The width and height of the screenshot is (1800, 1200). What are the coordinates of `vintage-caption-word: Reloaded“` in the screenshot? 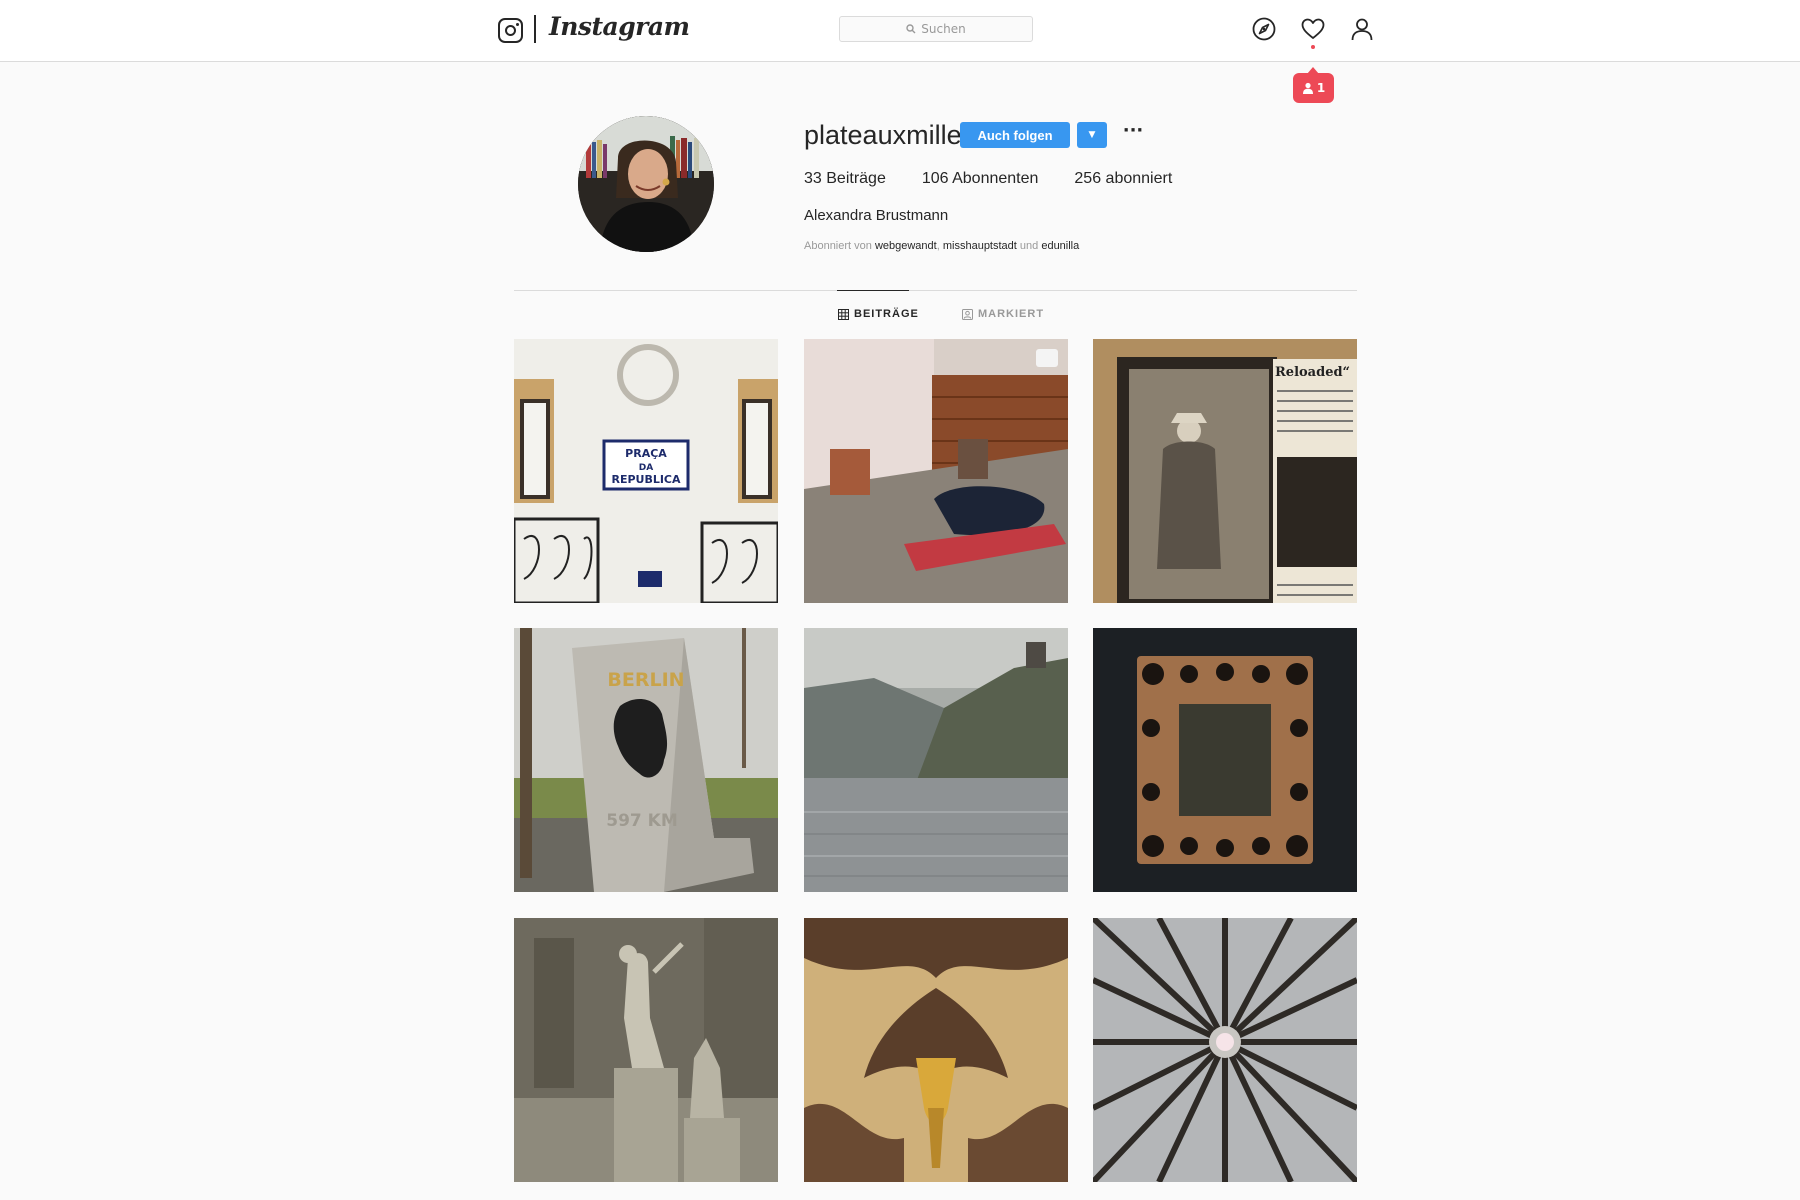 It's located at (1312, 372).